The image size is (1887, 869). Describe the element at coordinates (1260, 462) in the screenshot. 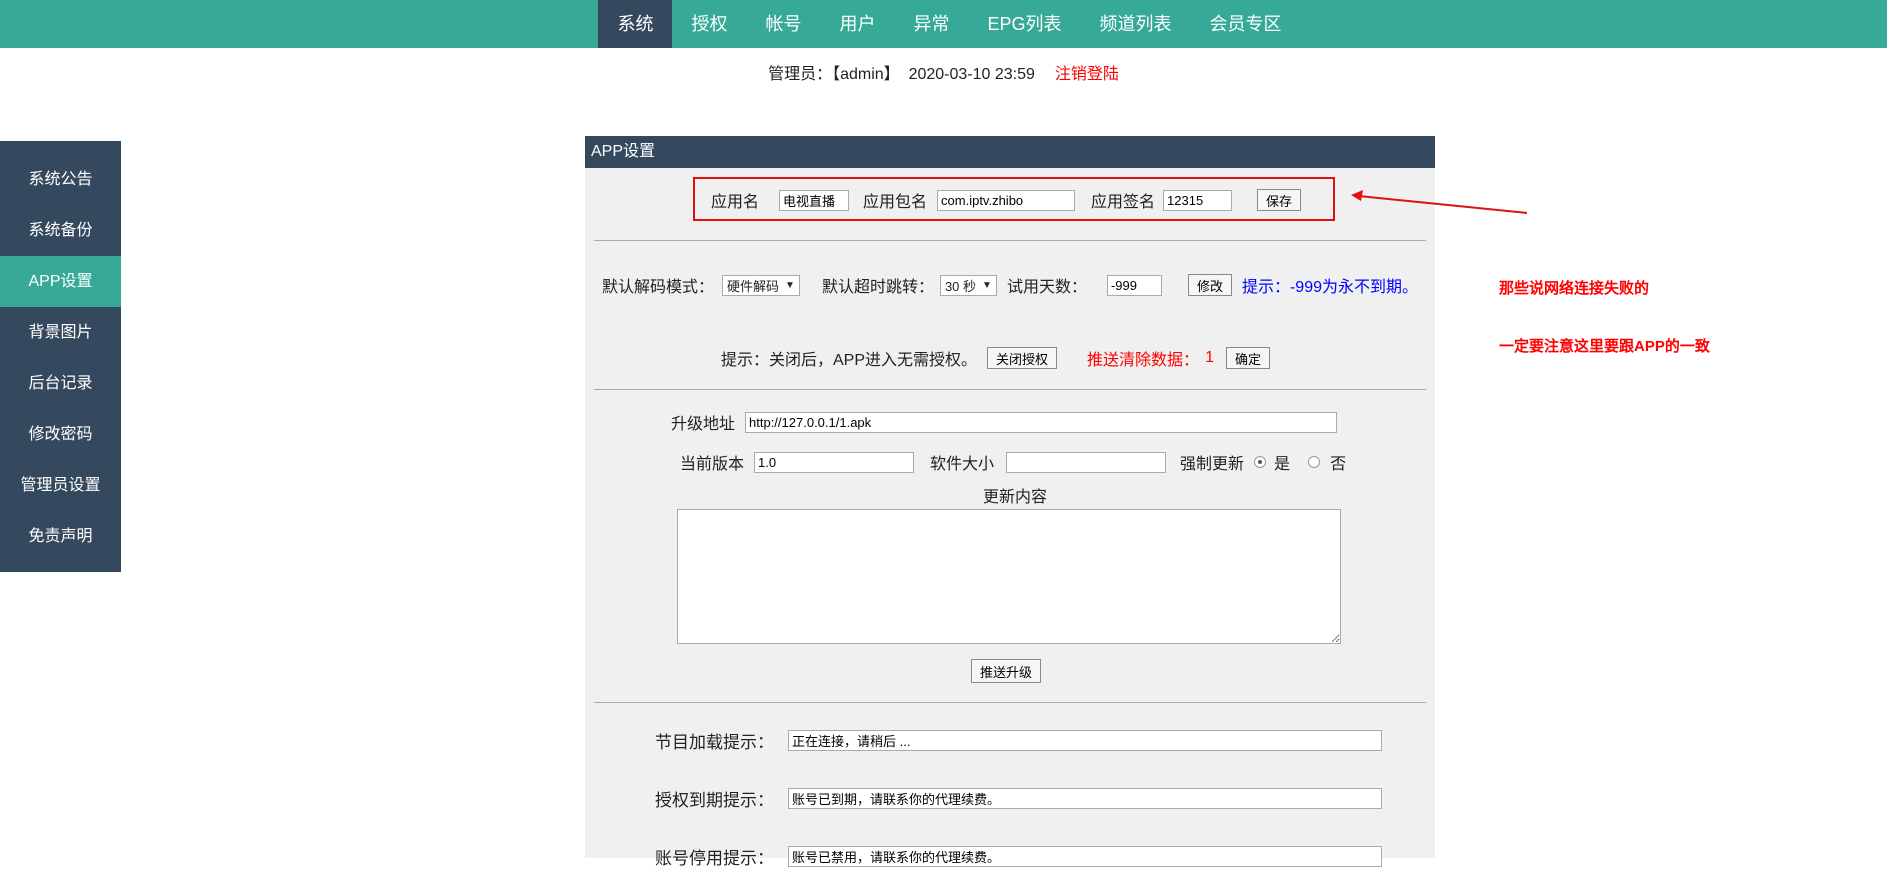

I see `force-yes-radio` at that location.